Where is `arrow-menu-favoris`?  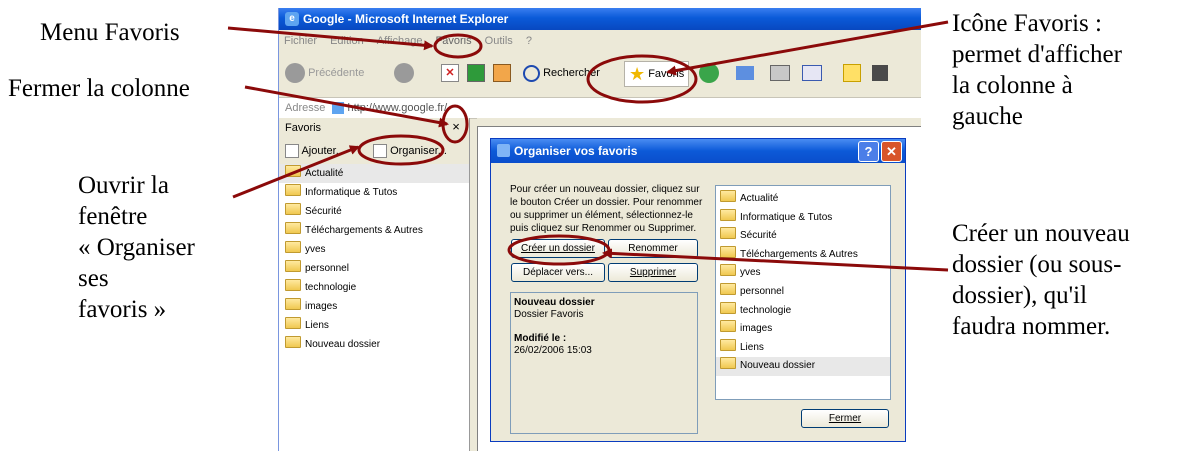 arrow-menu-favoris is located at coordinates (330, 38).